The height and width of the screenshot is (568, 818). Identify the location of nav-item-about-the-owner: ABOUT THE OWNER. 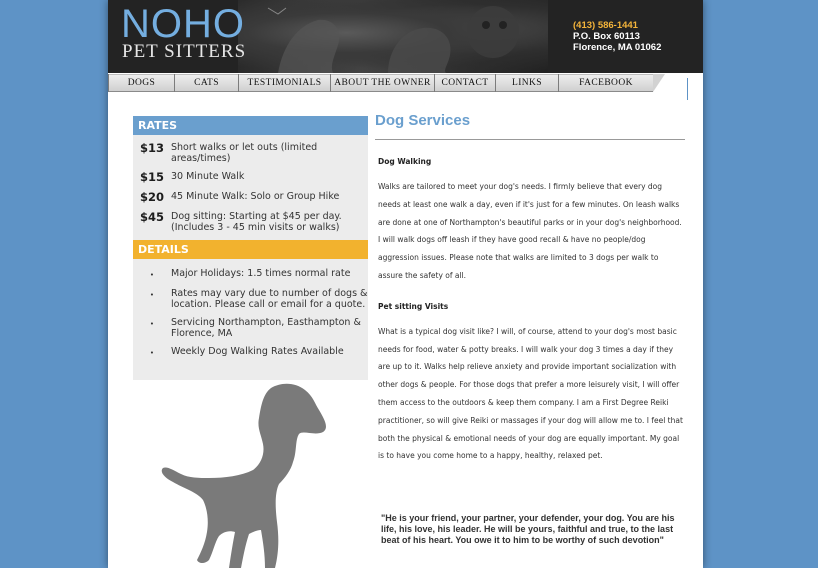
(383, 83).